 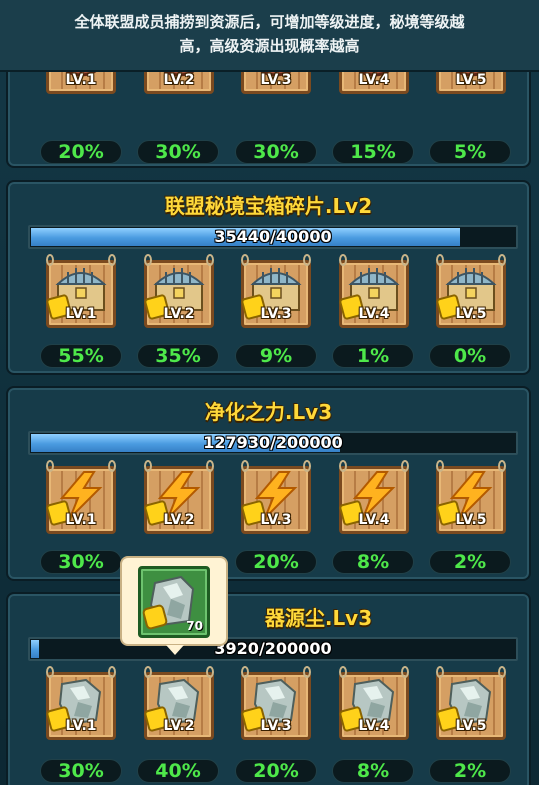 I want to click on progress-bar: 3920/200000, so click(x=273, y=649).